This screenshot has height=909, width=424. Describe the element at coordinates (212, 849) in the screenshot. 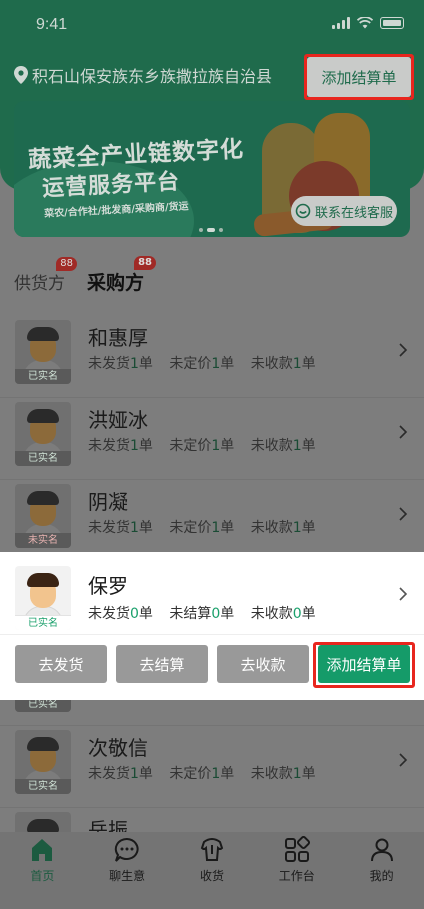

I see `receive-icon` at that location.